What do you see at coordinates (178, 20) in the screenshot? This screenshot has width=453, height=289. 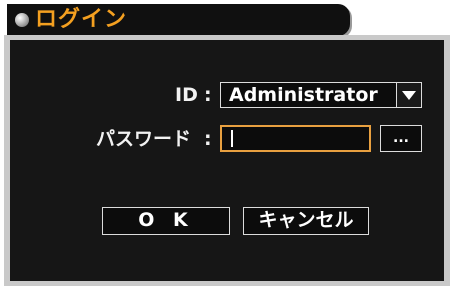 I see `dialog-title-bar: ログイン` at bounding box center [178, 20].